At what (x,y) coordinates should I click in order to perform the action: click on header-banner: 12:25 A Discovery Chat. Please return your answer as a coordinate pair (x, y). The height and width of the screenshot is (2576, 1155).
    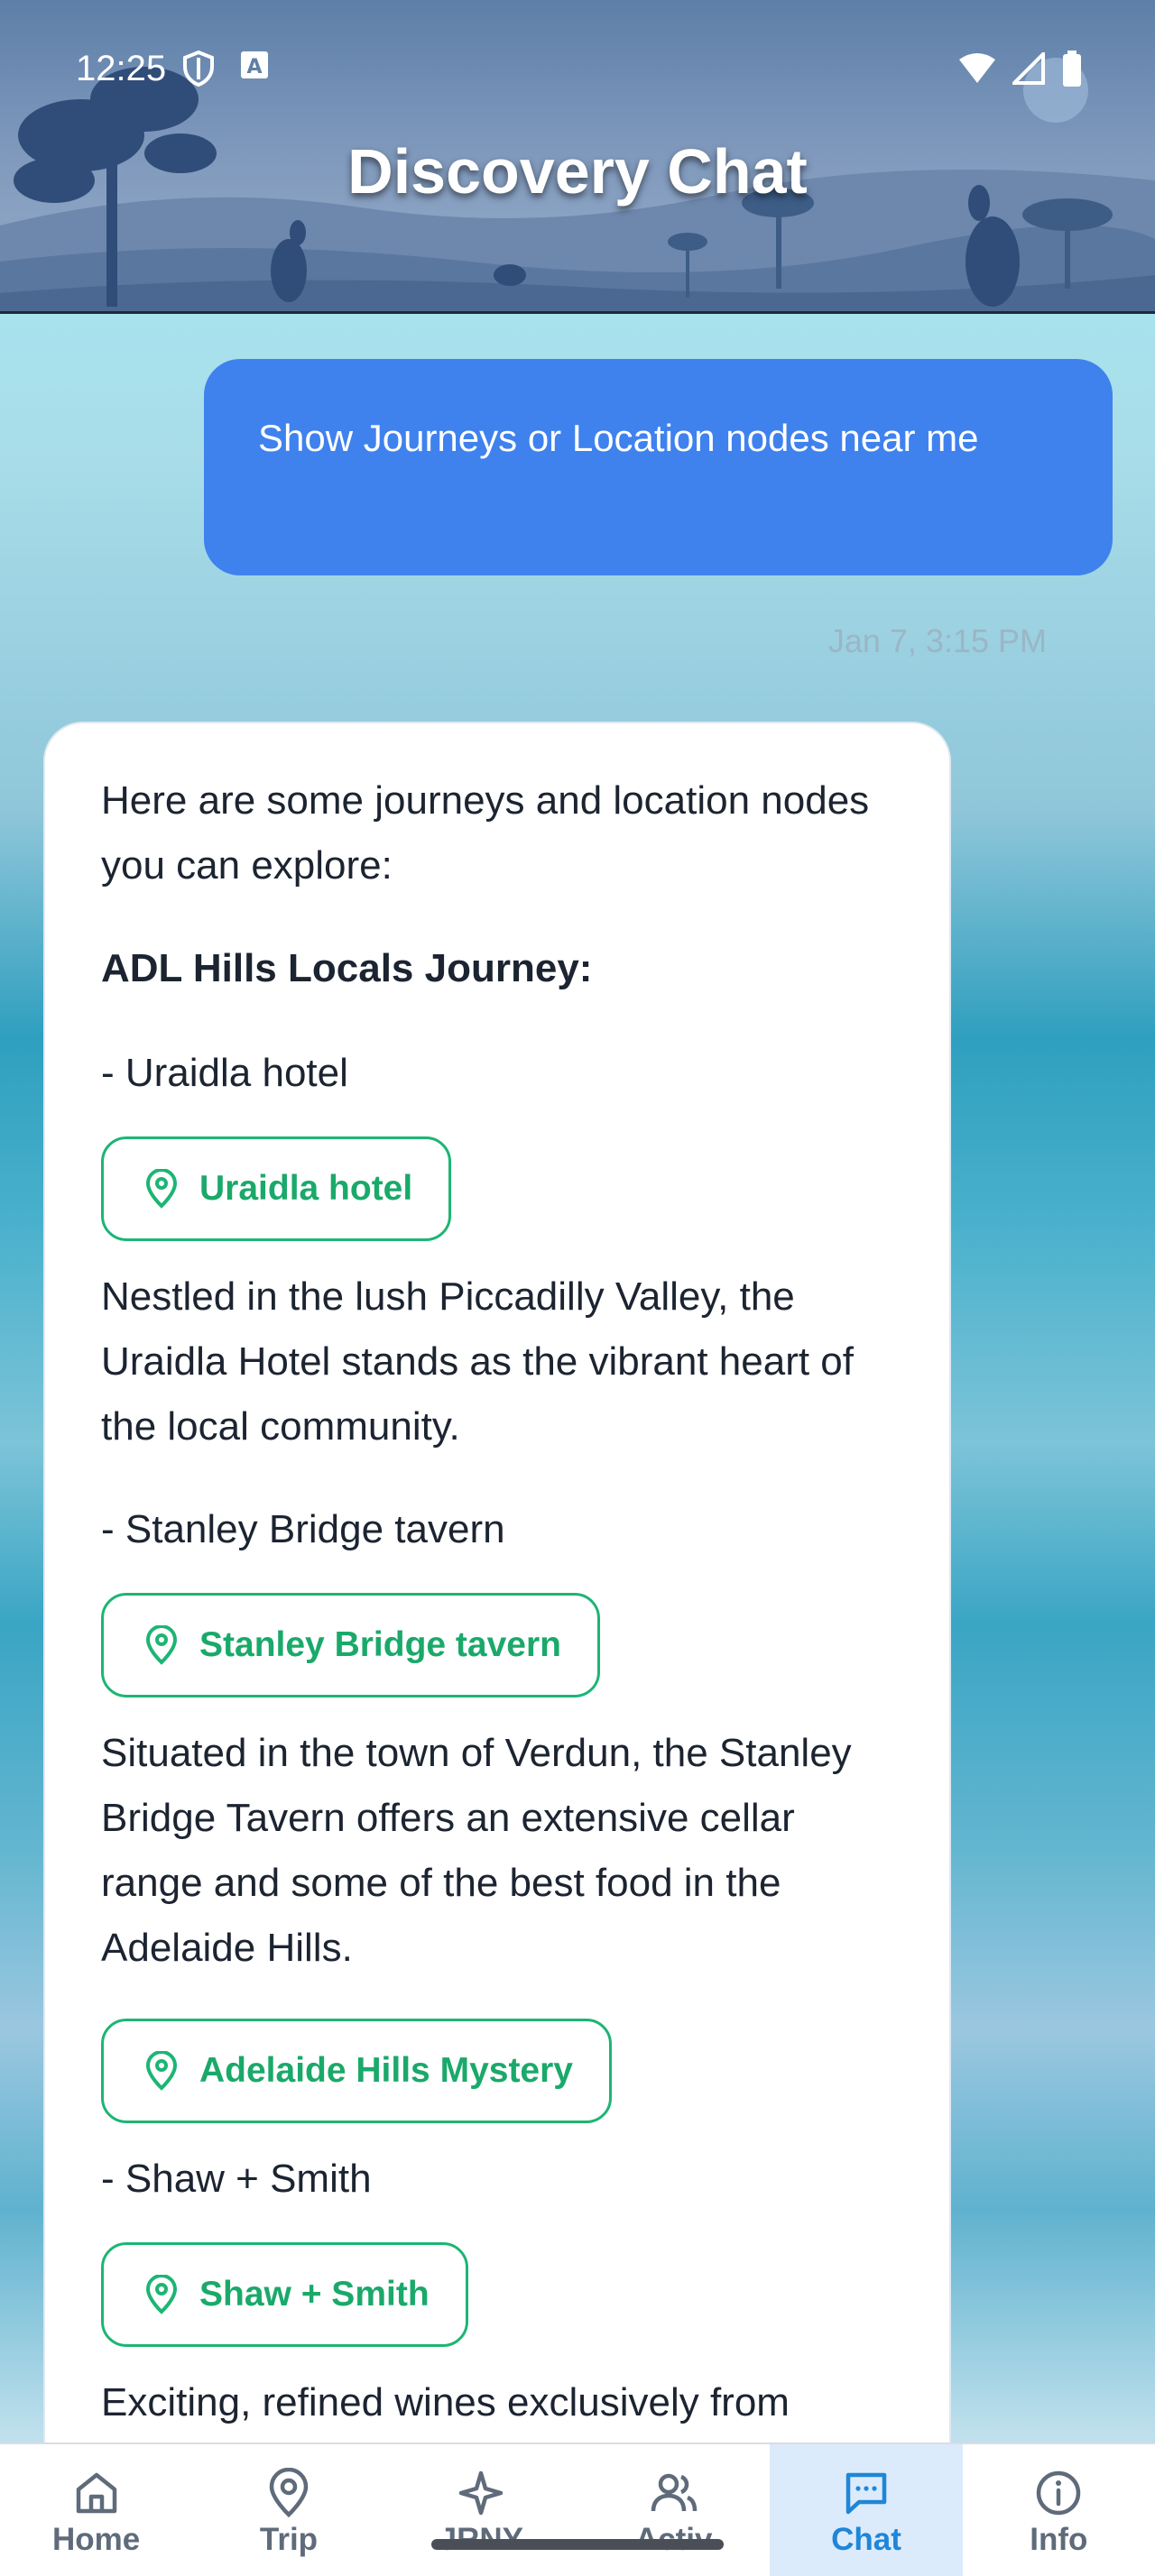
    Looking at the image, I should click on (577, 157).